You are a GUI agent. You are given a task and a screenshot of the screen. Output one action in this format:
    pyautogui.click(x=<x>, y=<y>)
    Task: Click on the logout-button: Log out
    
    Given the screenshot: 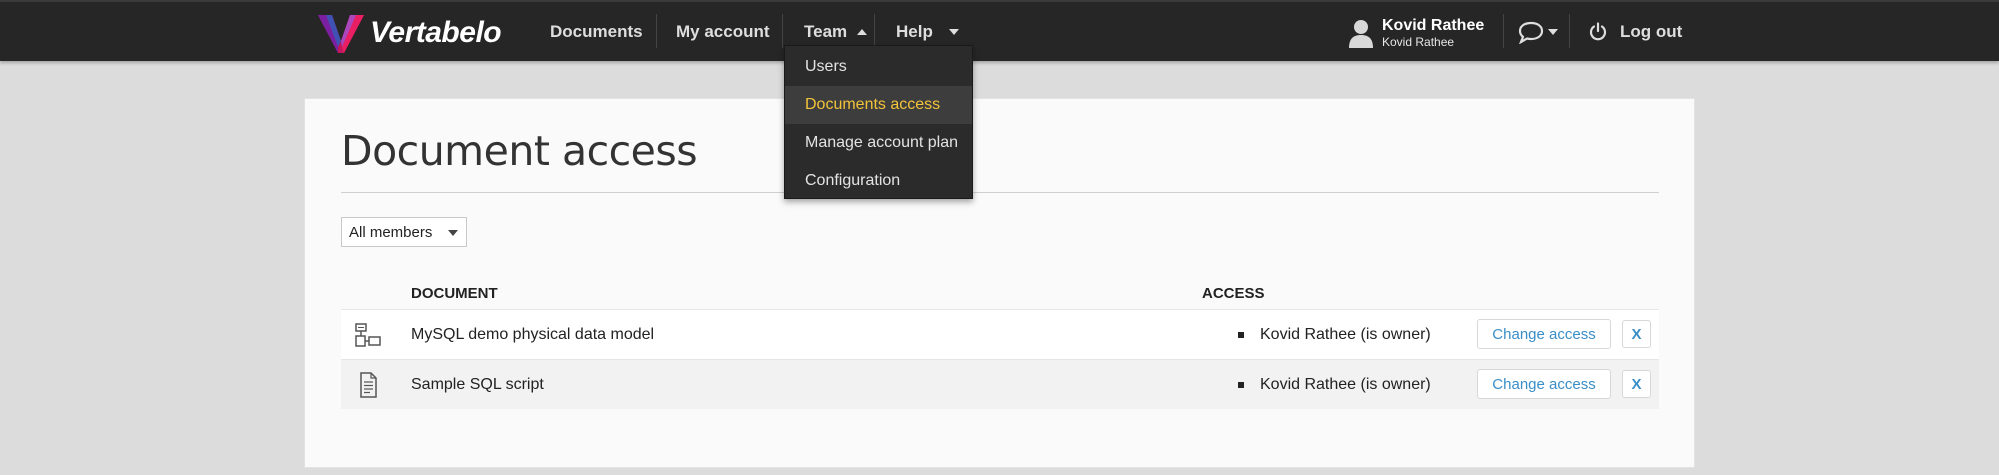 What is the action you would take?
    pyautogui.click(x=1635, y=31)
    